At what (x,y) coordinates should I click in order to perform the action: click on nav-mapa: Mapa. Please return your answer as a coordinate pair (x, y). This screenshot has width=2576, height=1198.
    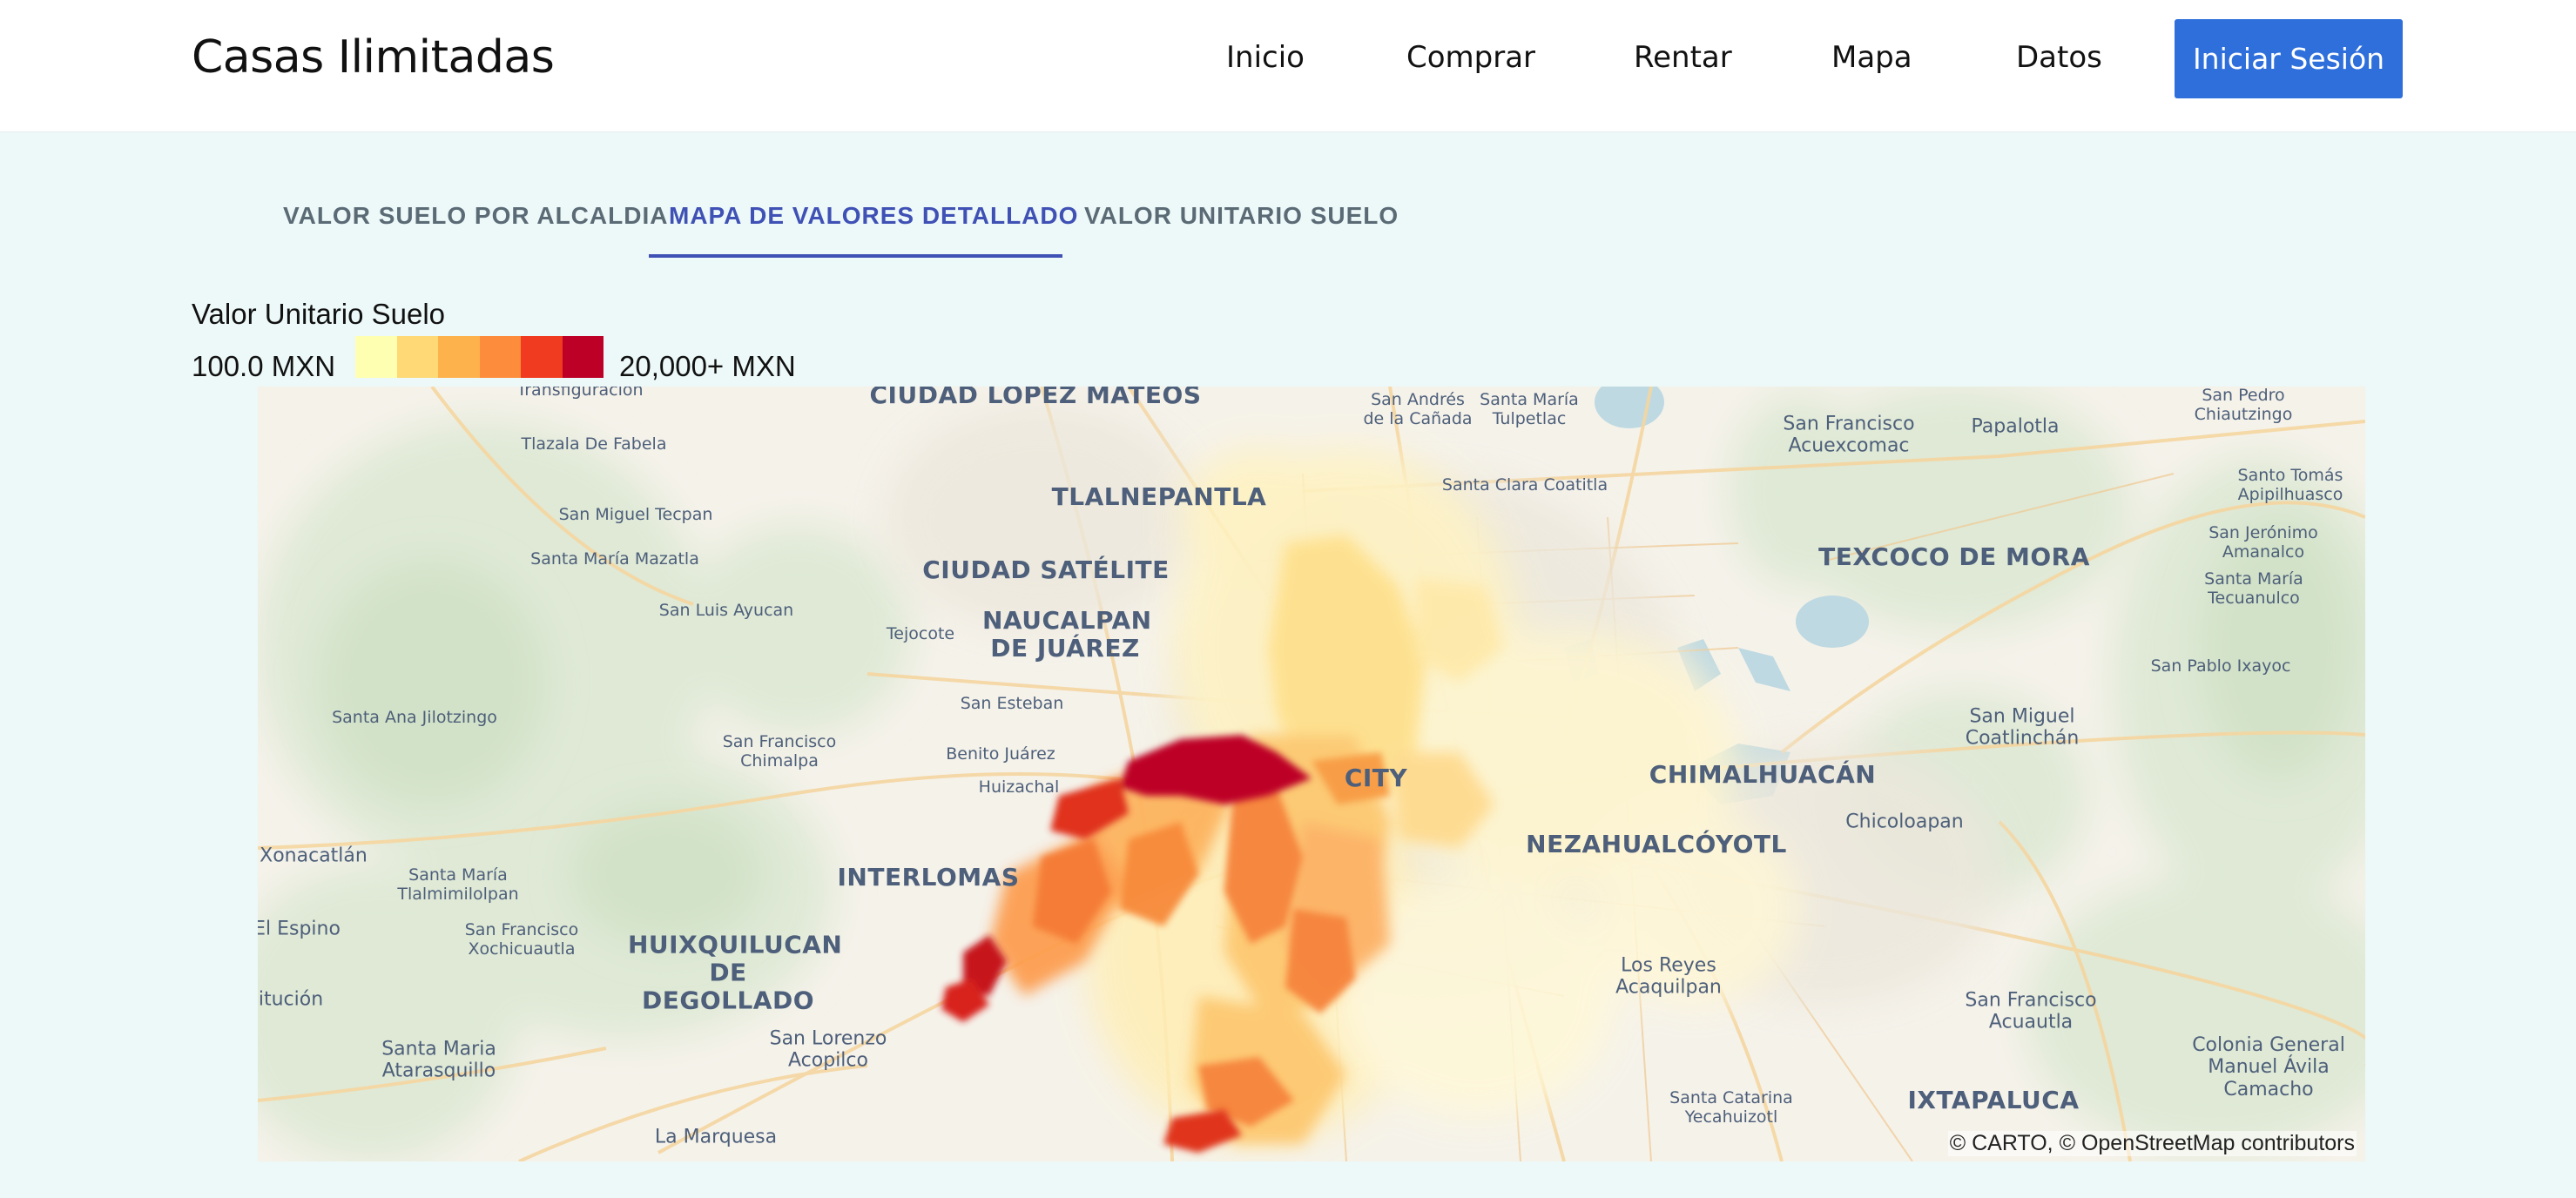
    Looking at the image, I should click on (1872, 57).